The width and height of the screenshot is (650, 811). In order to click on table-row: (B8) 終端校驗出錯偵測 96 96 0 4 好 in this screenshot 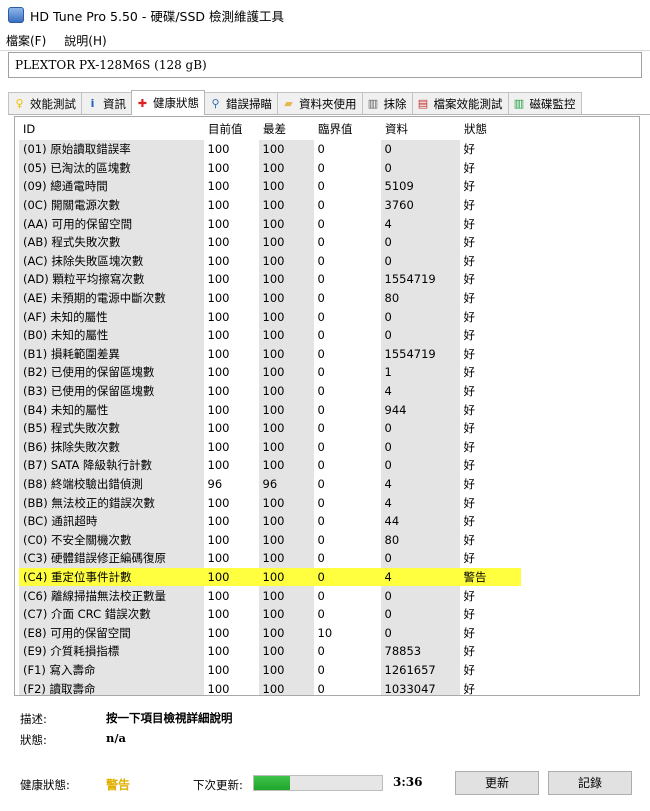, I will do `click(270, 484)`.